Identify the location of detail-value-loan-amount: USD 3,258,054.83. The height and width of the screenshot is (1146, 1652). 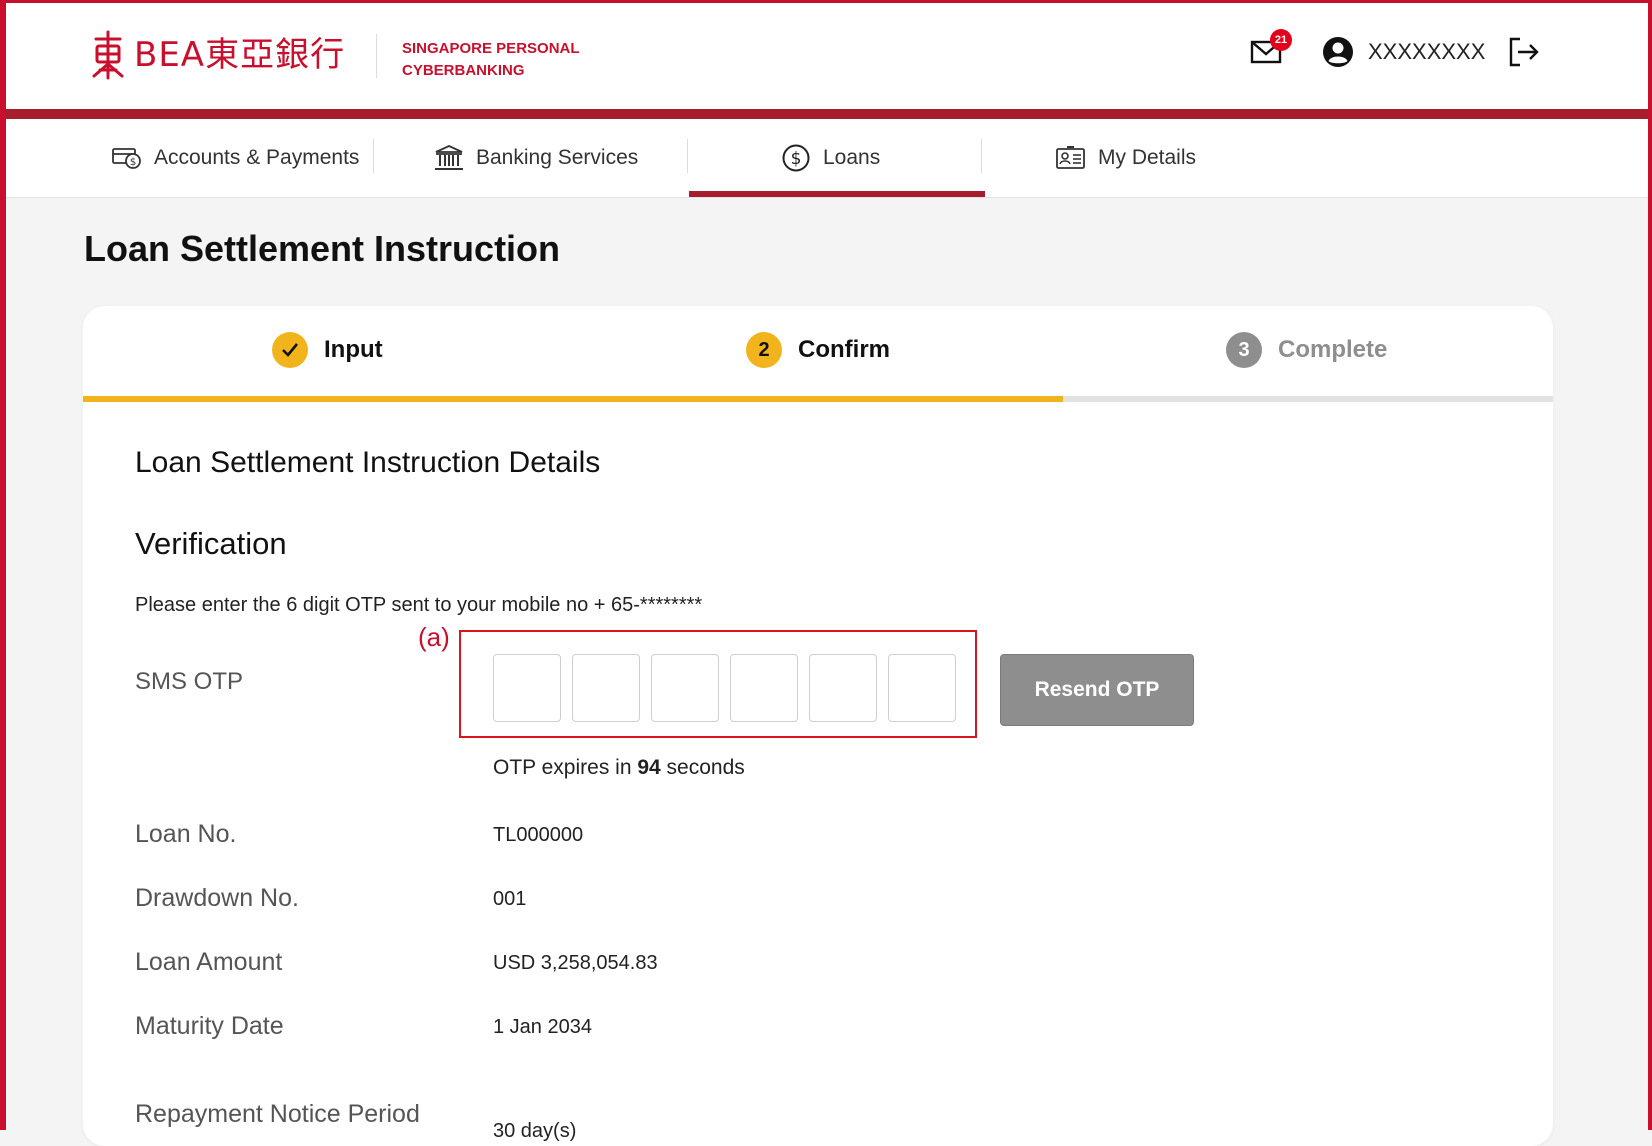
(575, 963).